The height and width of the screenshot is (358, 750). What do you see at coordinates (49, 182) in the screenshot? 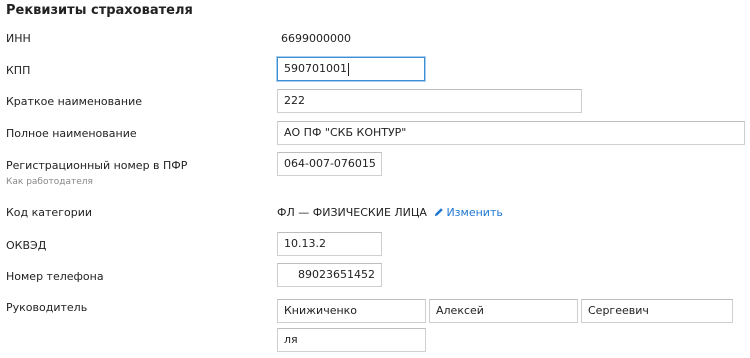
I see `pfr-number-sublabel: Как работодателя` at bounding box center [49, 182].